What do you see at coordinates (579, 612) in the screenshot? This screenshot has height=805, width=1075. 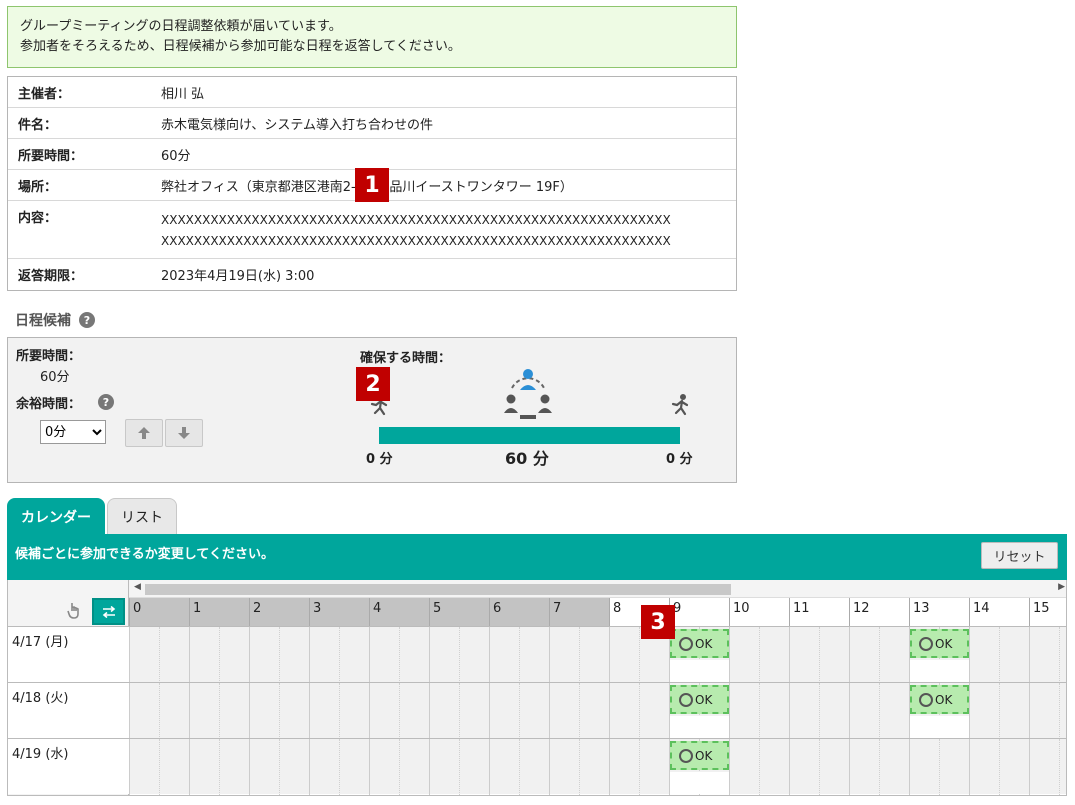 I see `hour-label: 7` at bounding box center [579, 612].